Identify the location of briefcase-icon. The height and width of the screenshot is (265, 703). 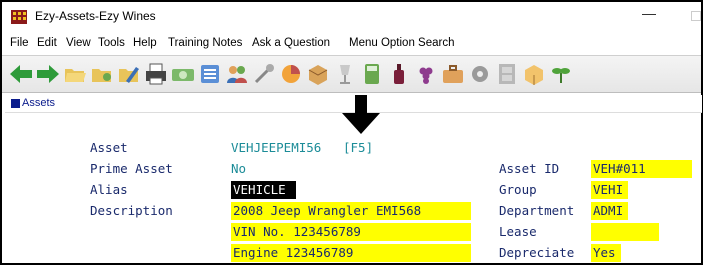
(453, 74).